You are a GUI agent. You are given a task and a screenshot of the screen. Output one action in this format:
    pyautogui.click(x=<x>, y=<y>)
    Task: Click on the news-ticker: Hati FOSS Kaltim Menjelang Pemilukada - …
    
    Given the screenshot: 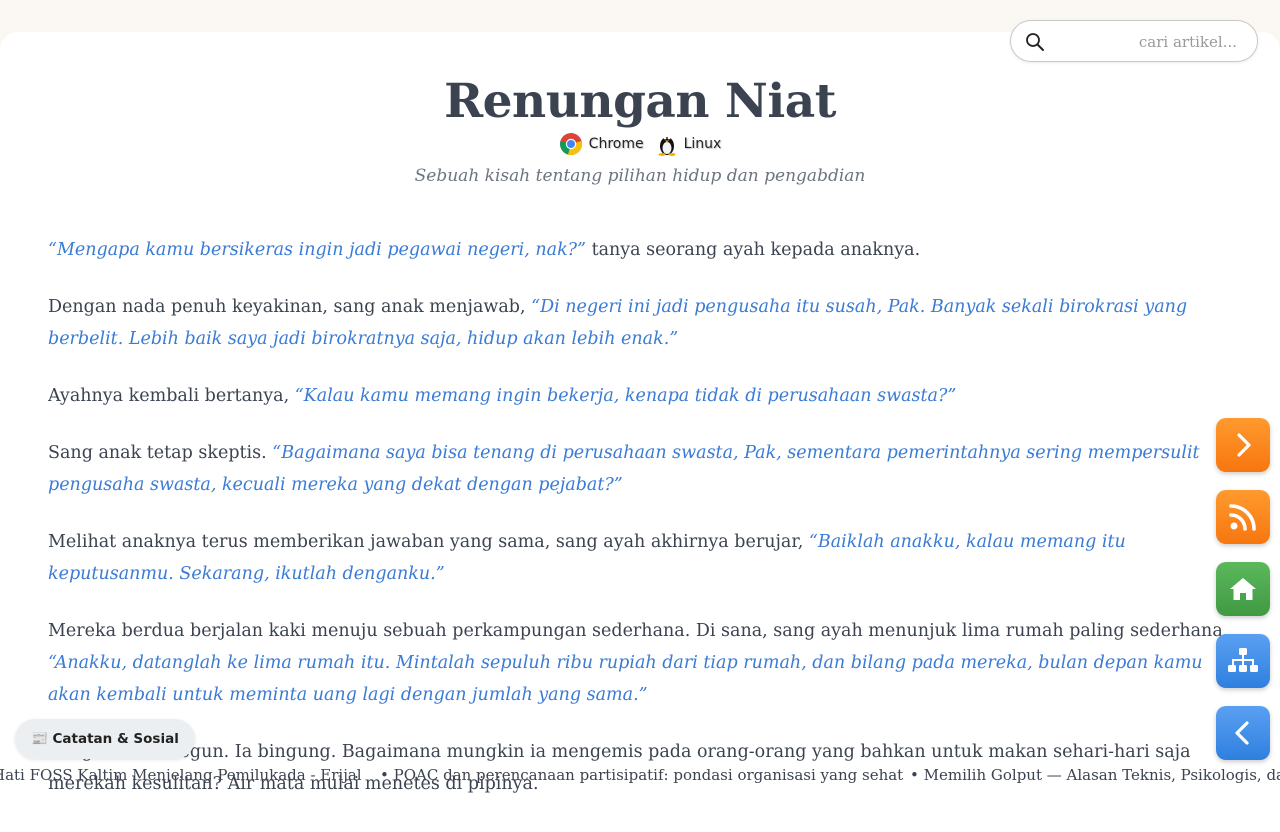 What is the action you would take?
    pyautogui.click(x=640, y=776)
    